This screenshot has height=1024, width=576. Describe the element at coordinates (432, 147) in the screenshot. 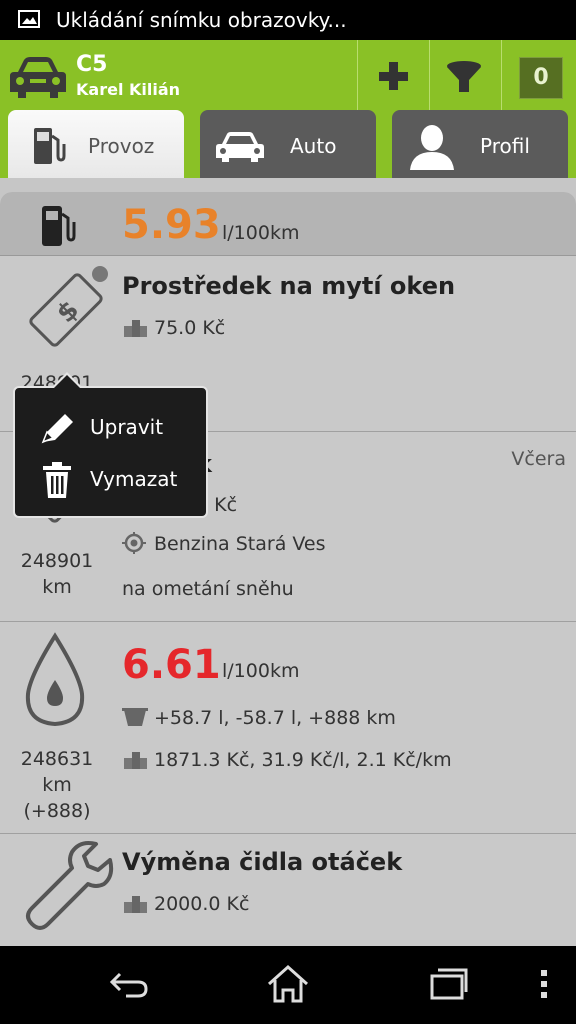

I see `person-icon` at that location.